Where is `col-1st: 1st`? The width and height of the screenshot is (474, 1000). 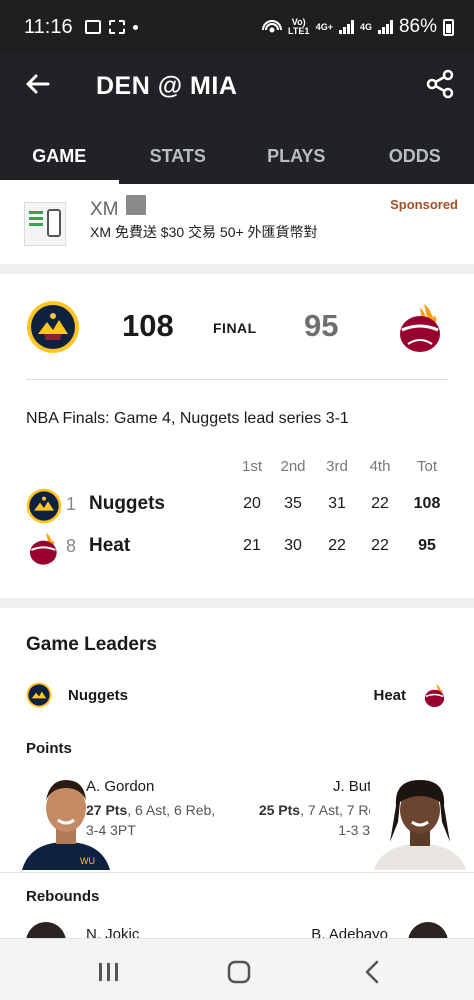 col-1st: 1st is located at coordinates (251, 466).